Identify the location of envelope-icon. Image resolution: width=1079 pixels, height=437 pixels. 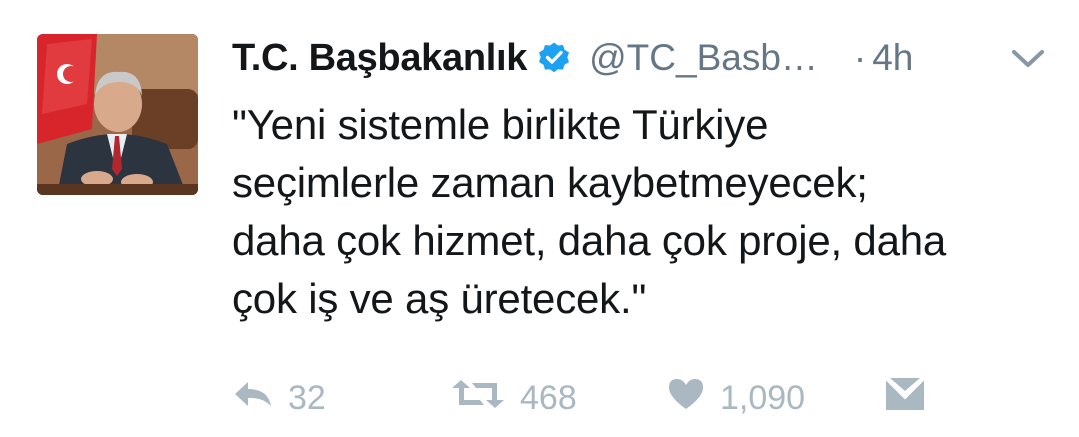
(905, 398).